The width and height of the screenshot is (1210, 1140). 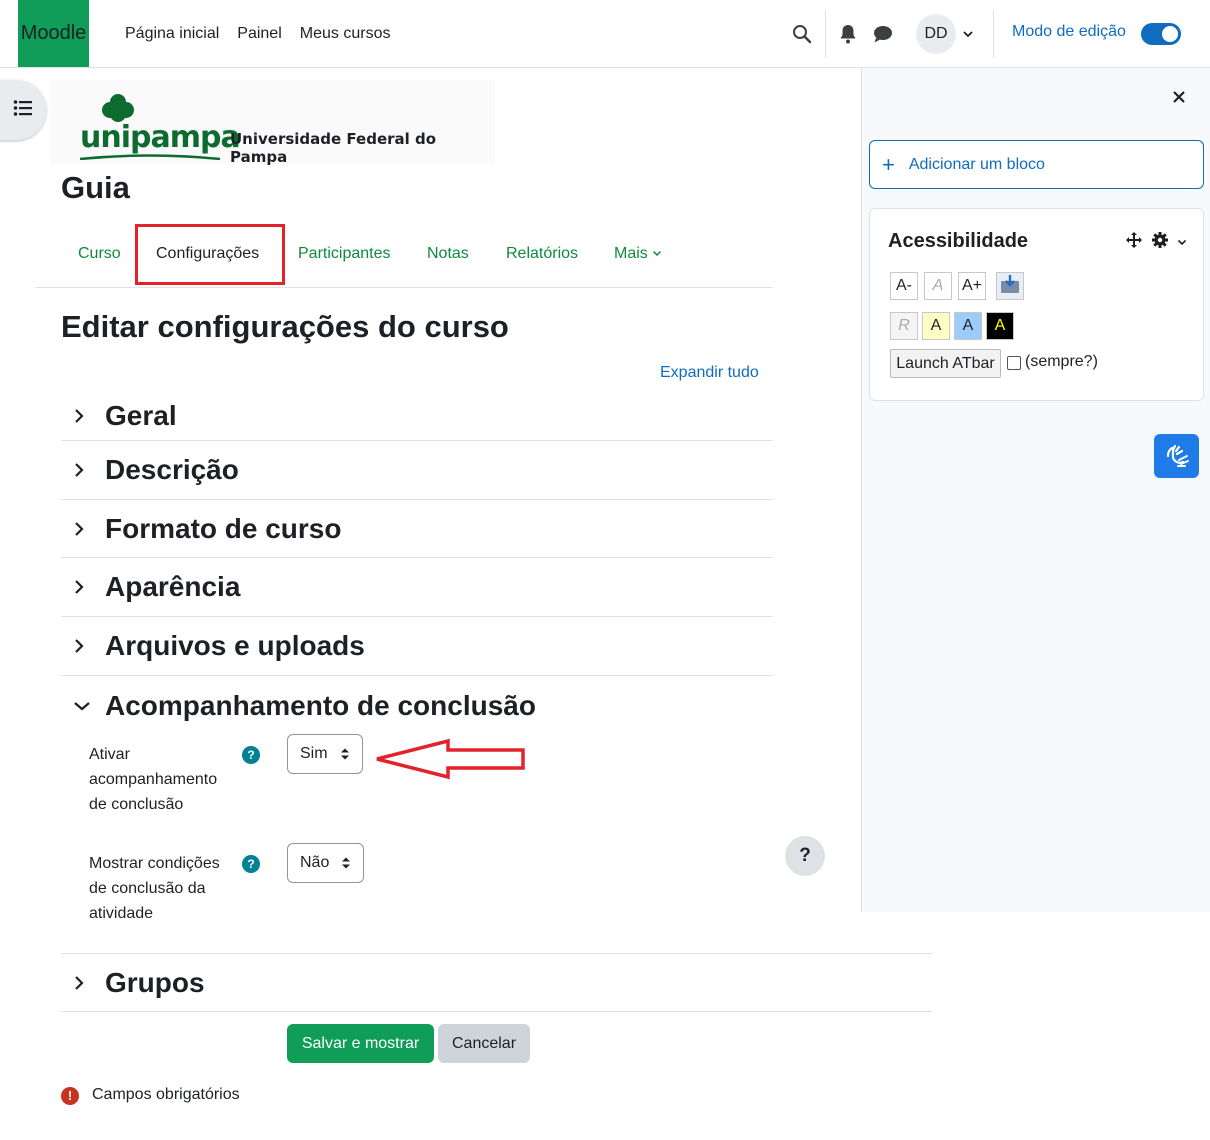 What do you see at coordinates (1161, 34) in the screenshot?
I see `edit-mode-toggle` at bounding box center [1161, 34].